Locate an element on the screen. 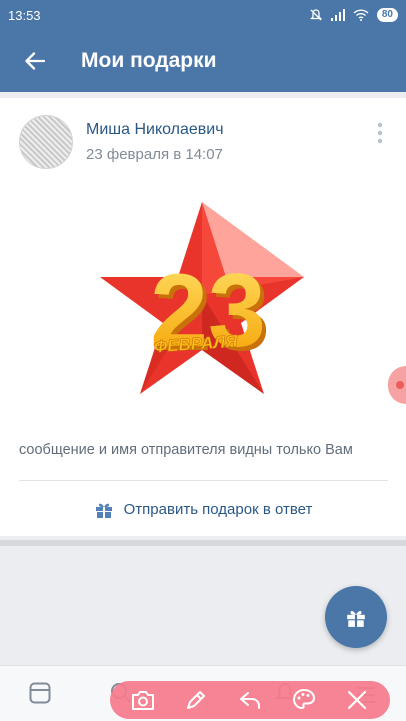  arrow-left-icon is located at coordinates (35, 61).